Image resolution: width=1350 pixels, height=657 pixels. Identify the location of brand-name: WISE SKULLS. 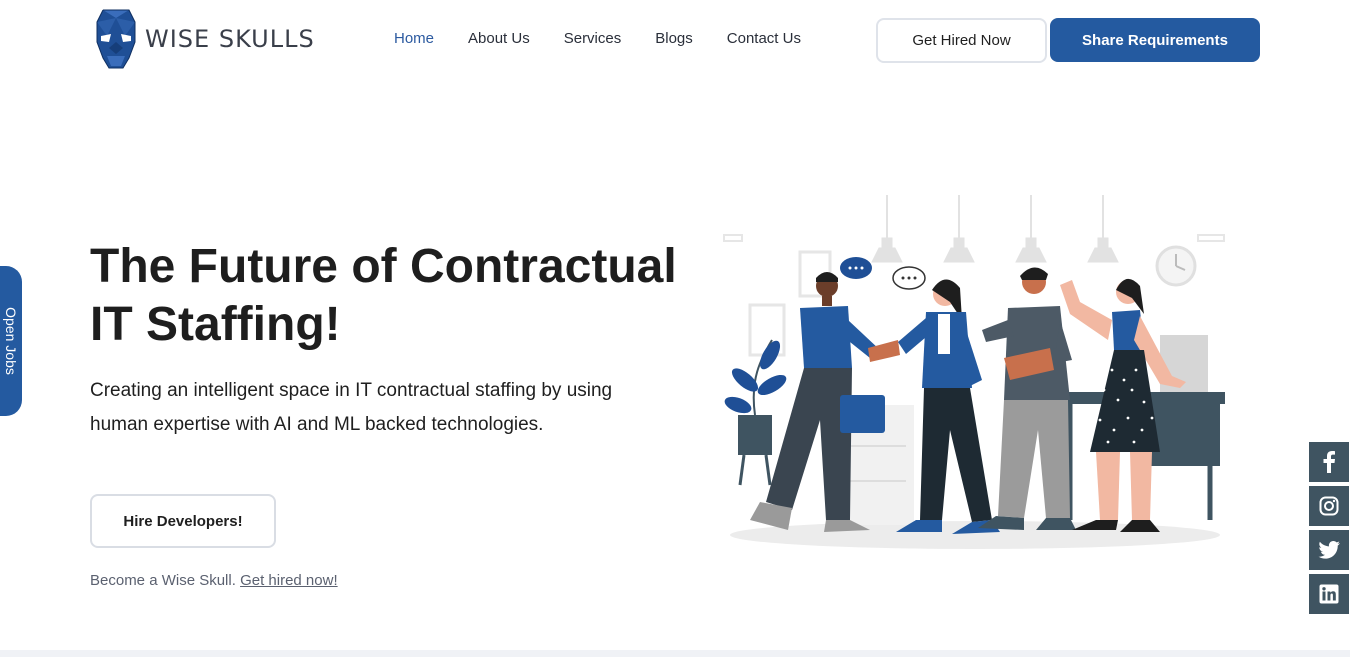
(230, 39).